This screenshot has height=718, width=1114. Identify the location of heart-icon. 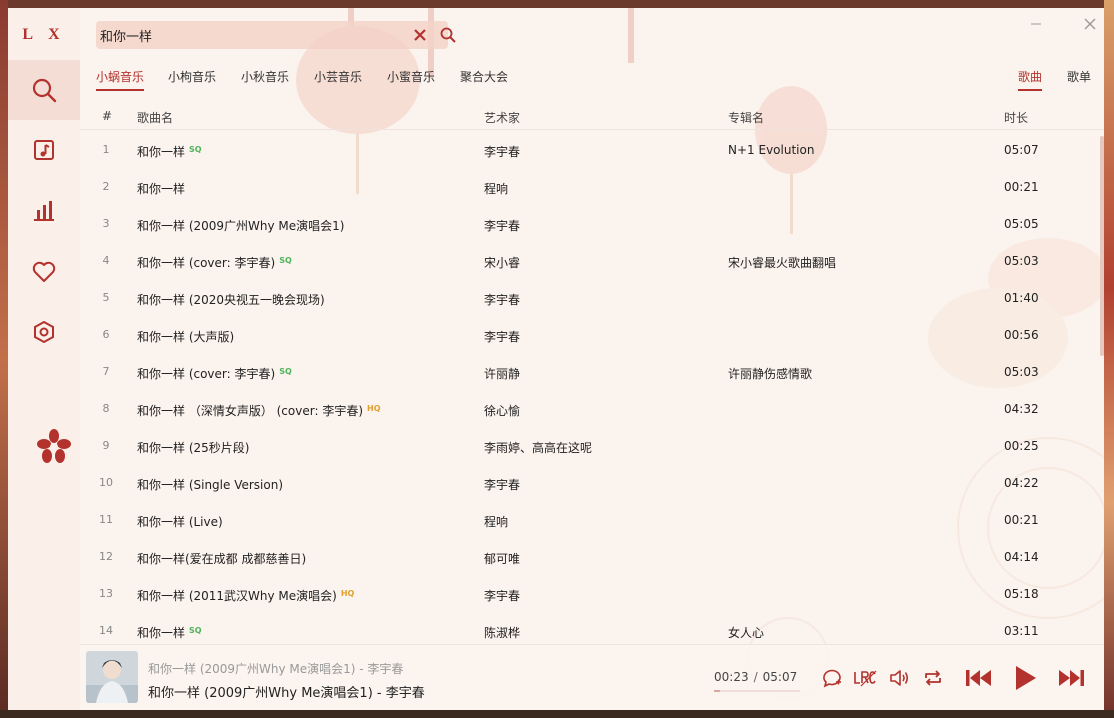
(44, 271).